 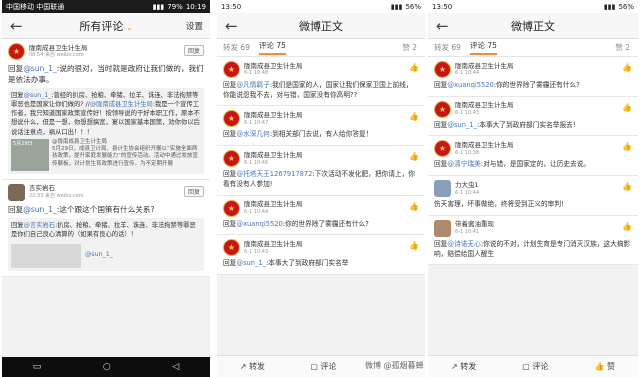 I want to click on carrier-label: 中国移动 中国联通, so click(x=35, y=6).